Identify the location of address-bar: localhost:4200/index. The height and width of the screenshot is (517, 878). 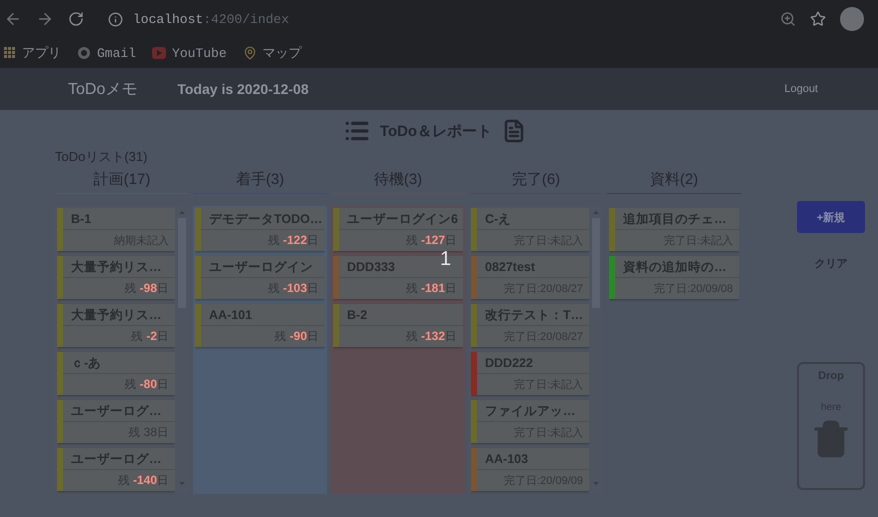
(432, 19).